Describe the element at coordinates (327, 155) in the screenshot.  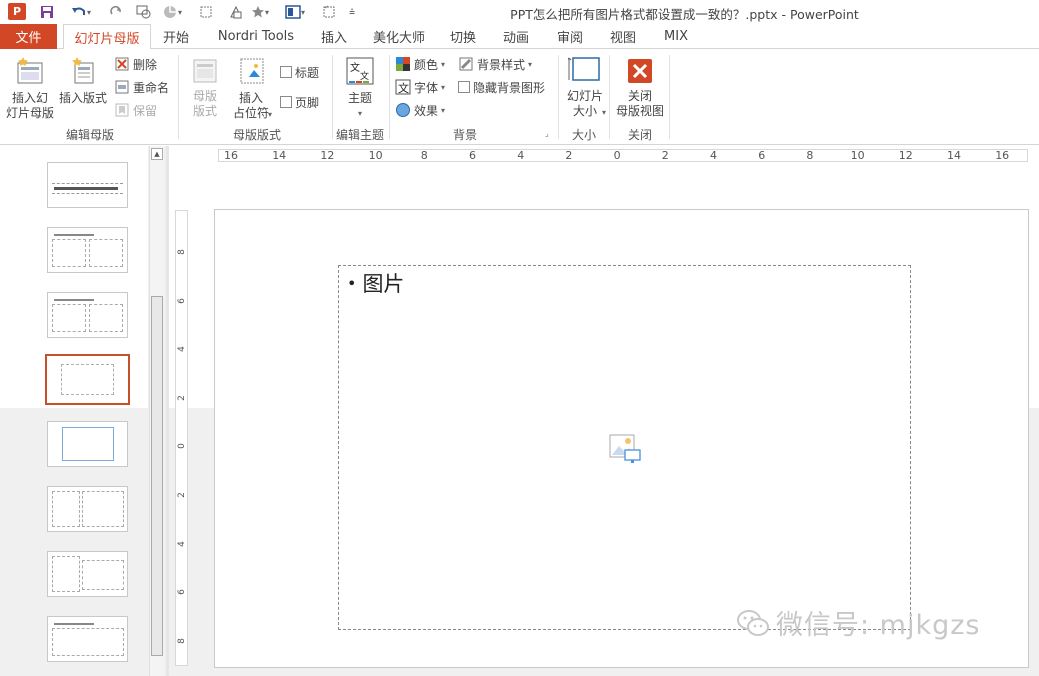
I see `ruler-tick-label: 12` at that location.